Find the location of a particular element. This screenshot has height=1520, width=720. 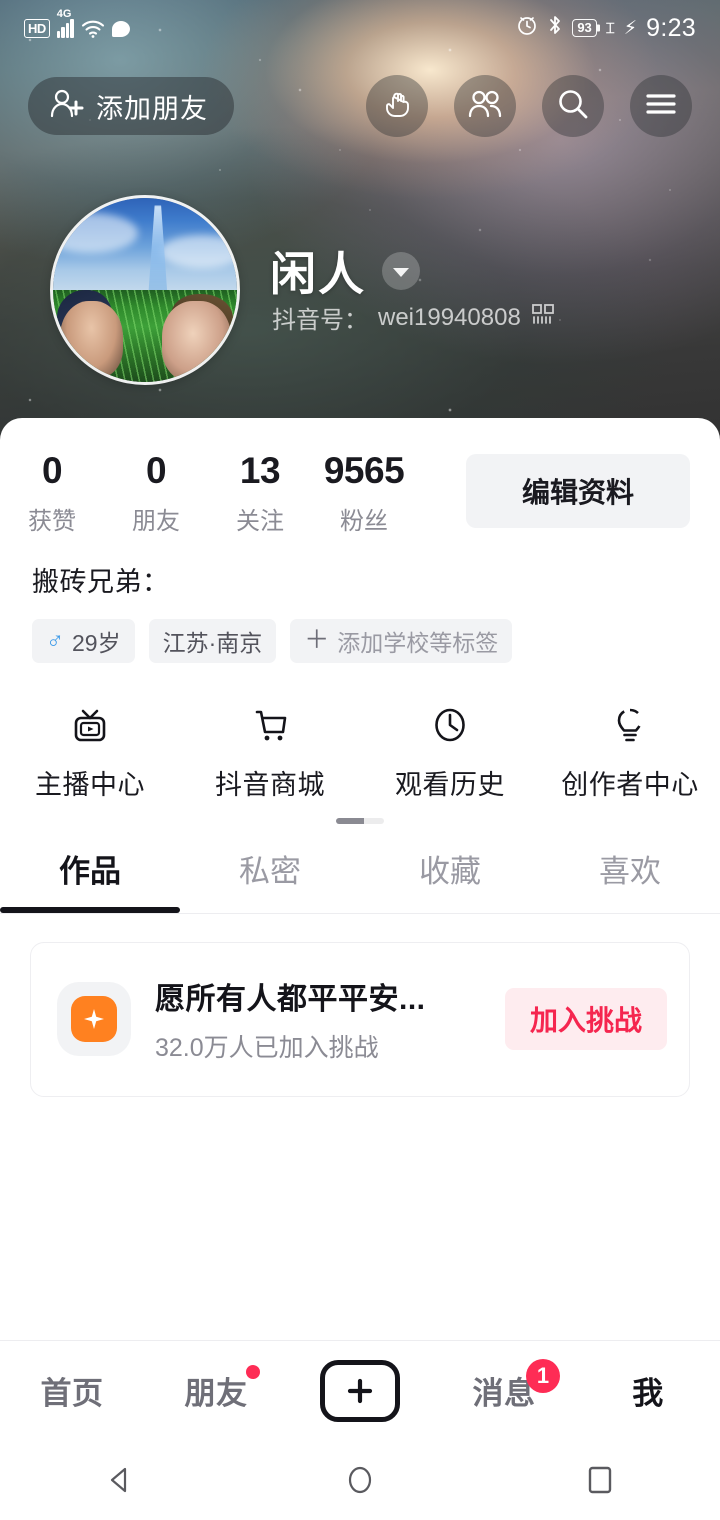

stat-label: 获赞 is located at coordinates (52, 521).